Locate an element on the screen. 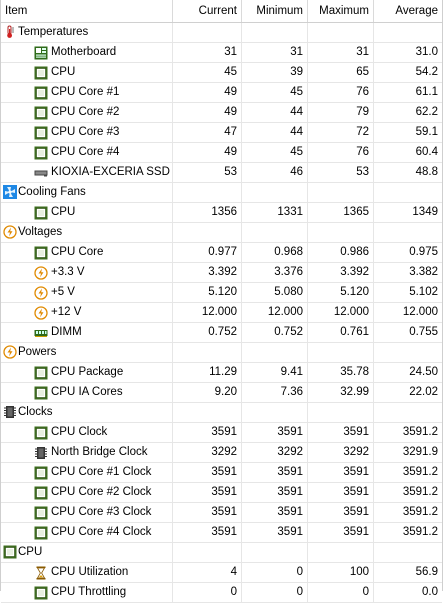  value-average: 0.0 is located at coordinates (430, 592).